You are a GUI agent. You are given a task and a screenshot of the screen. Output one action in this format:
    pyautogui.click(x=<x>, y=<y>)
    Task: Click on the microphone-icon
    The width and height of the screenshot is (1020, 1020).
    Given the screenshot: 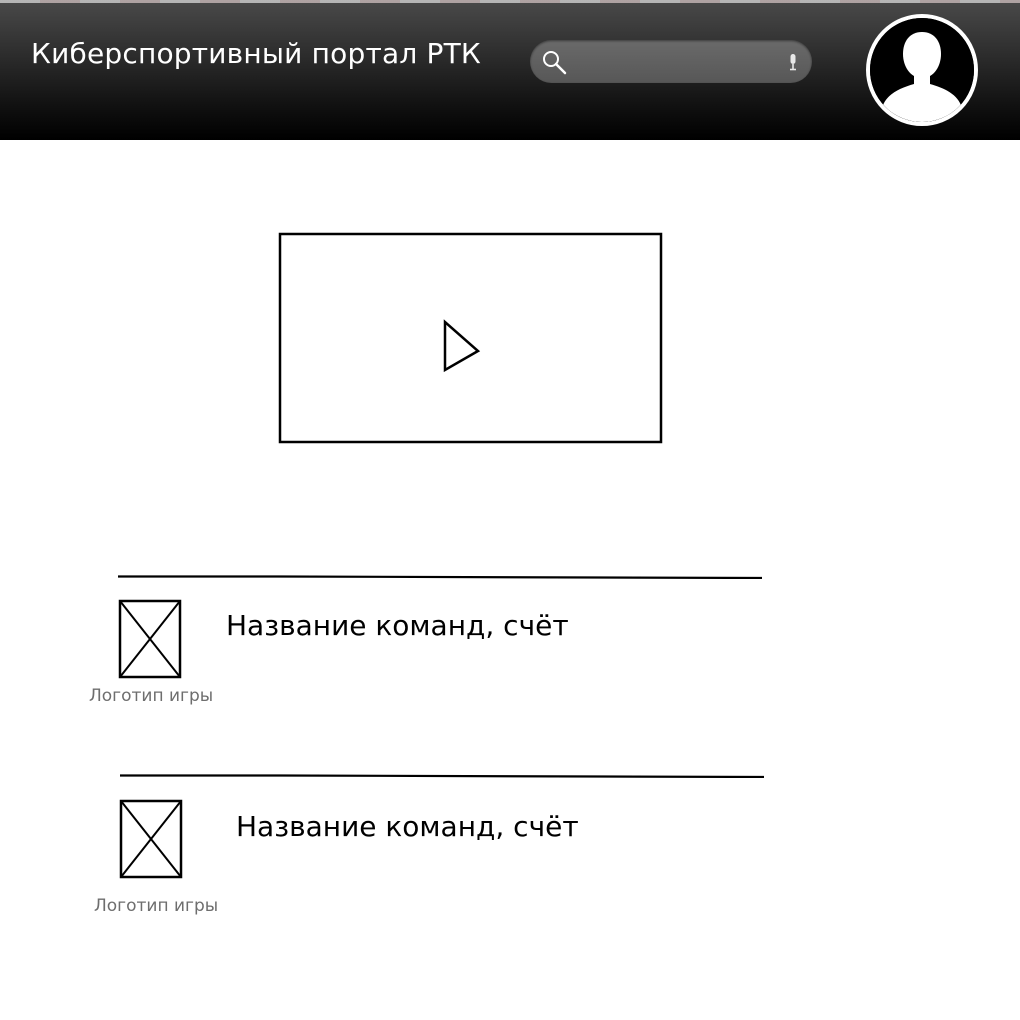 What is the action you would take?
    pyautogui.click(x=793, y=62)
    